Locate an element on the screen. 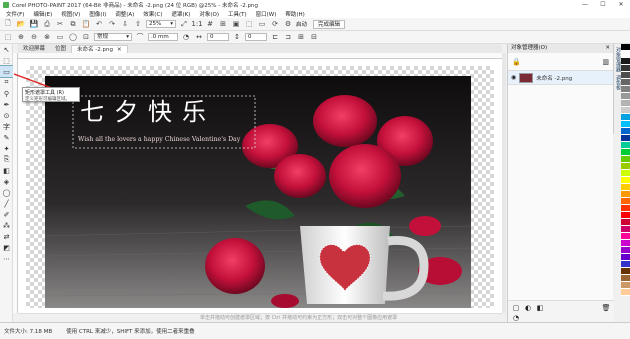 This screenshot has height=339, width=630. complete-edit-button: 完成编辑 is located at coordinates (329, 24).